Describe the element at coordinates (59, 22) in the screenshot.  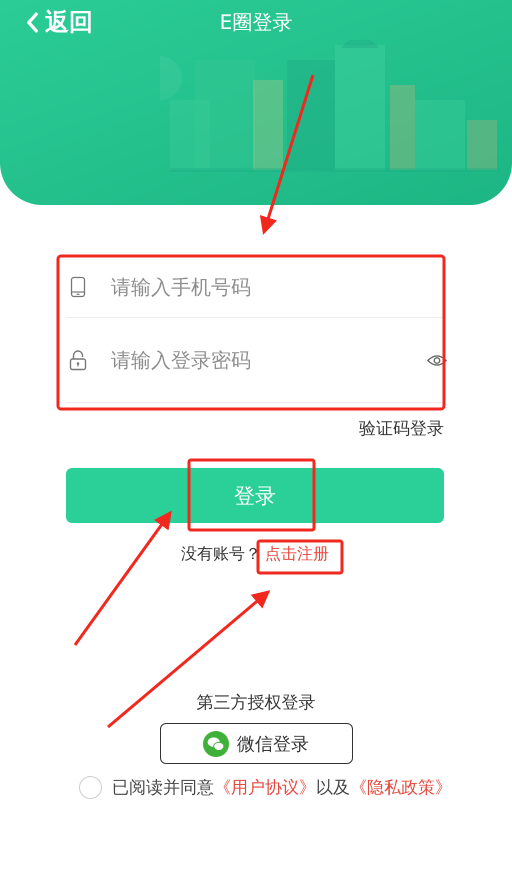
I see `back-button: 返回` at that location.